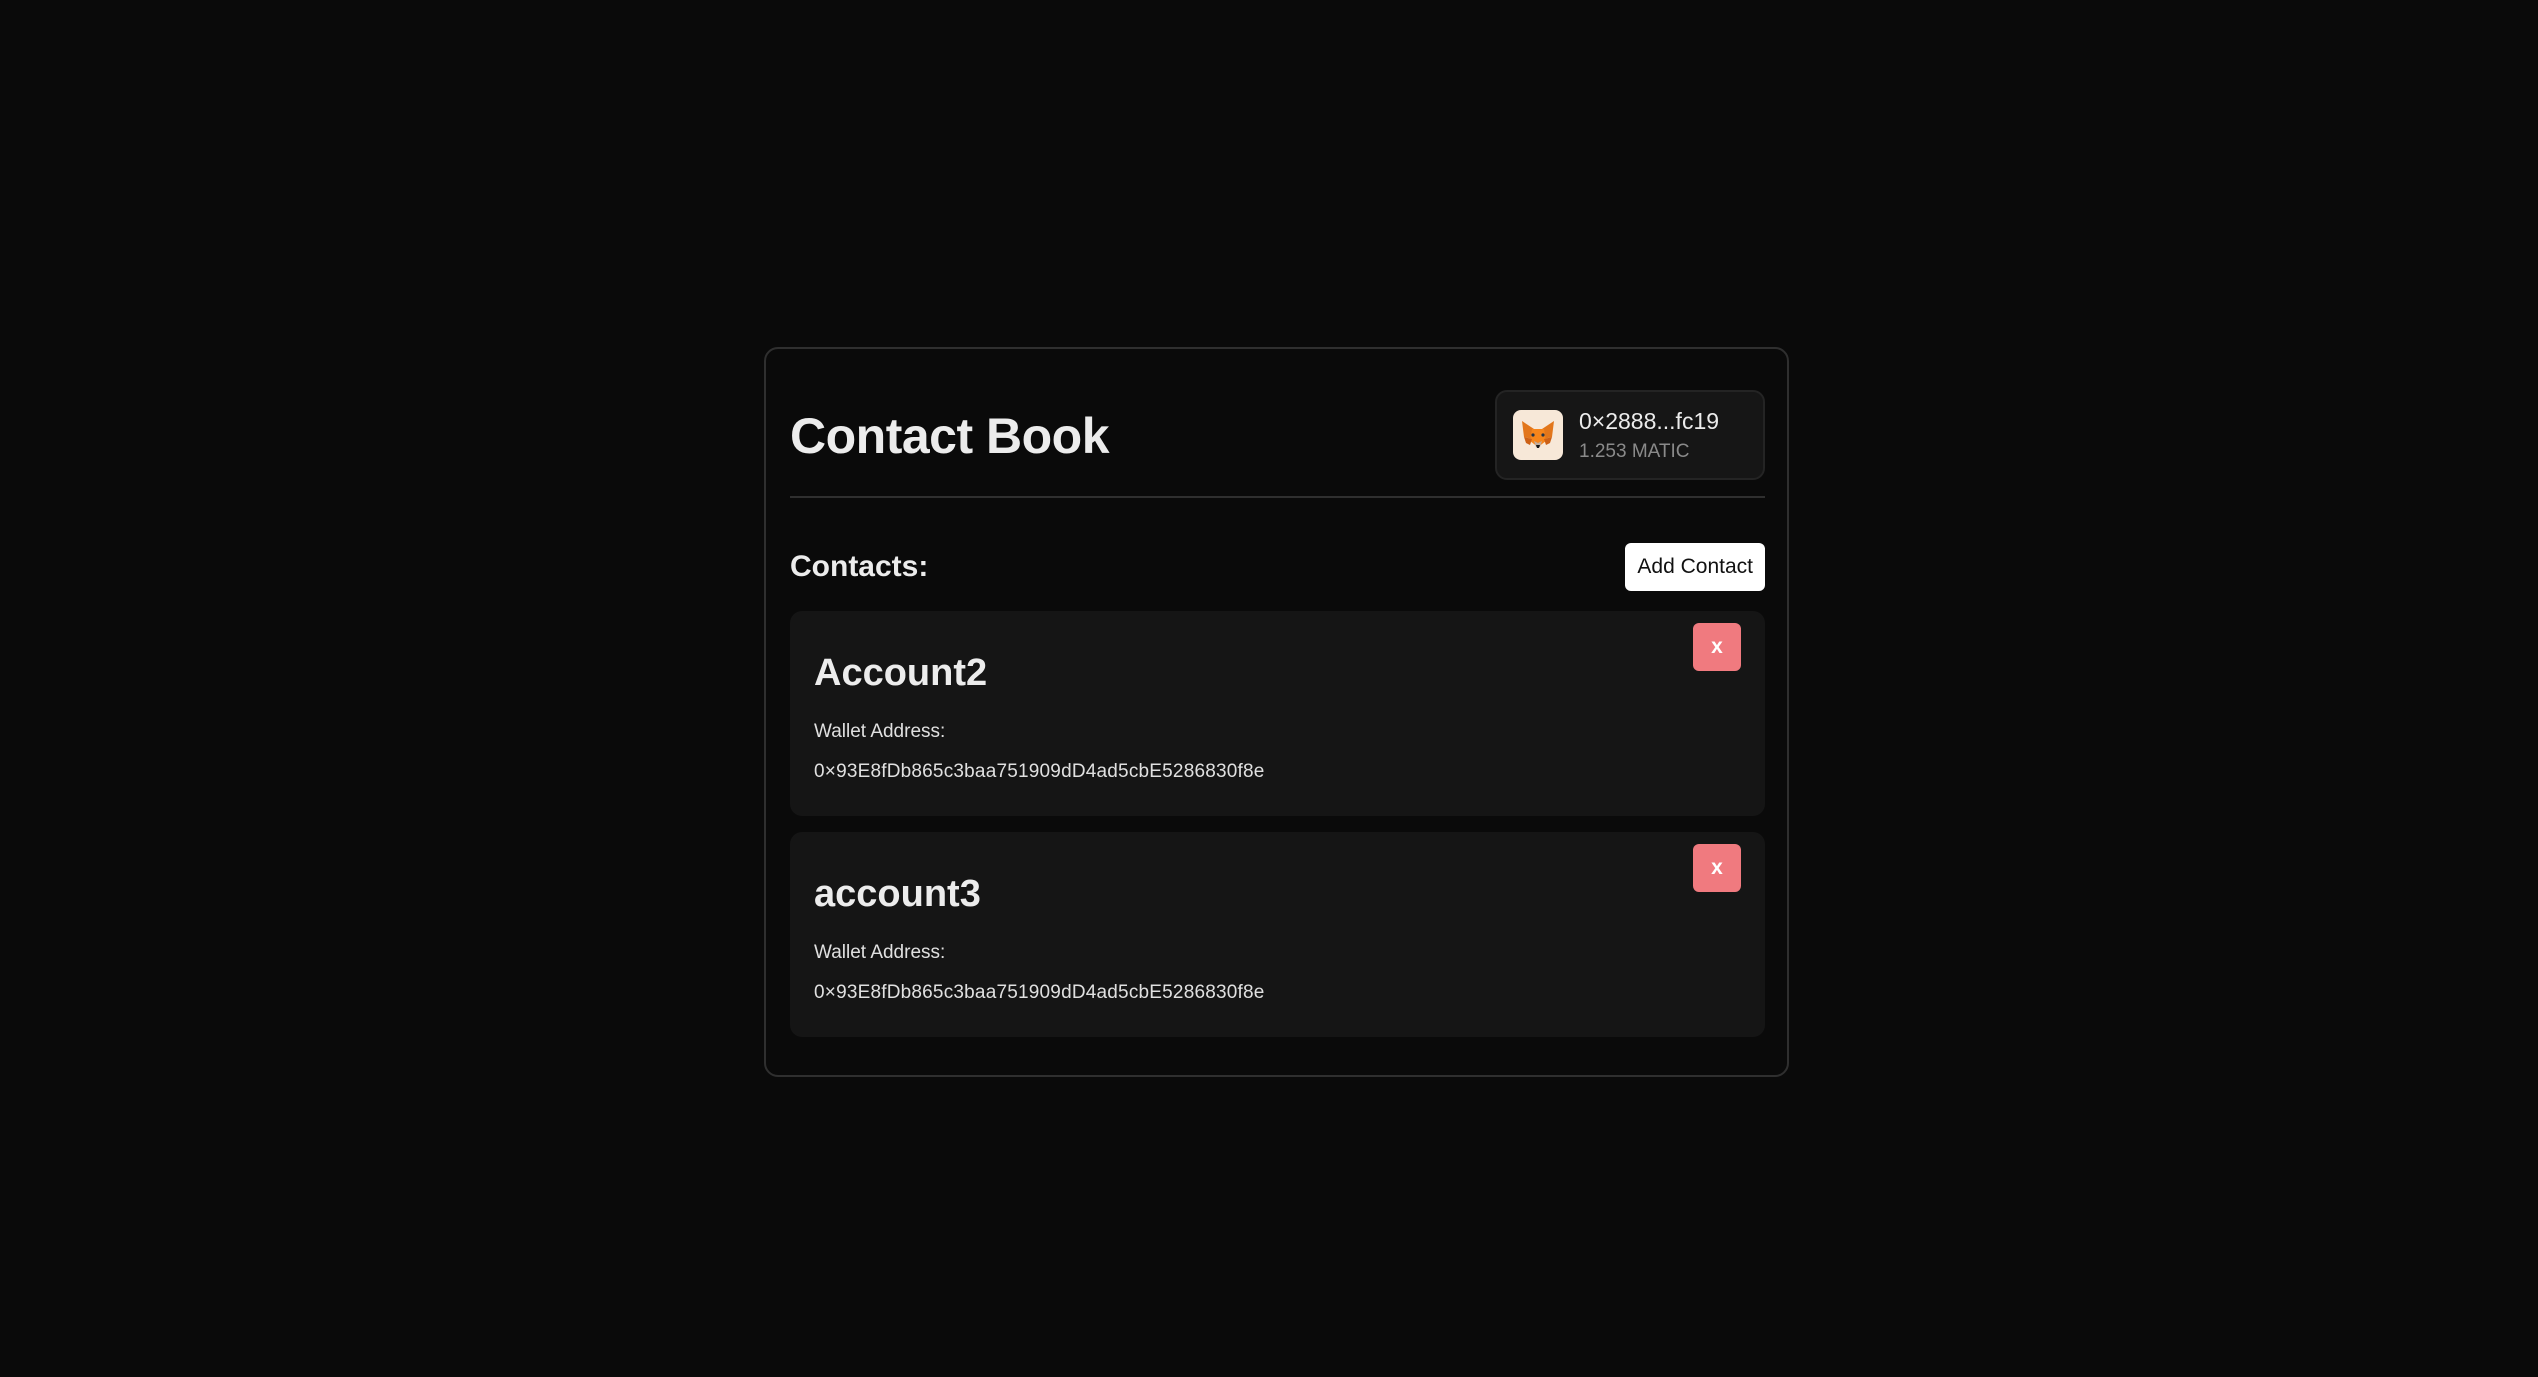  I want to click on wallet-balance: 1.253 MATIC, so click(1634, 451).